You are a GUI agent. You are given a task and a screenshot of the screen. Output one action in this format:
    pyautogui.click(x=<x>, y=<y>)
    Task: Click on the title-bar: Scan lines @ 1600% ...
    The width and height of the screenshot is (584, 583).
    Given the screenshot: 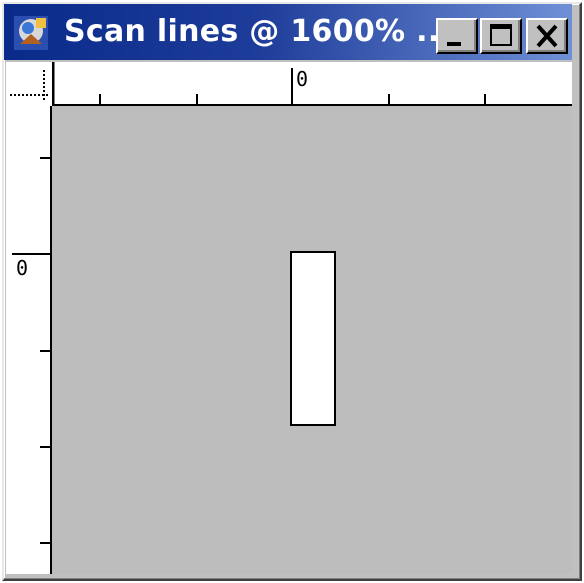 What is the action you would take?
    pyautogui.click(x=288, y=32)
    